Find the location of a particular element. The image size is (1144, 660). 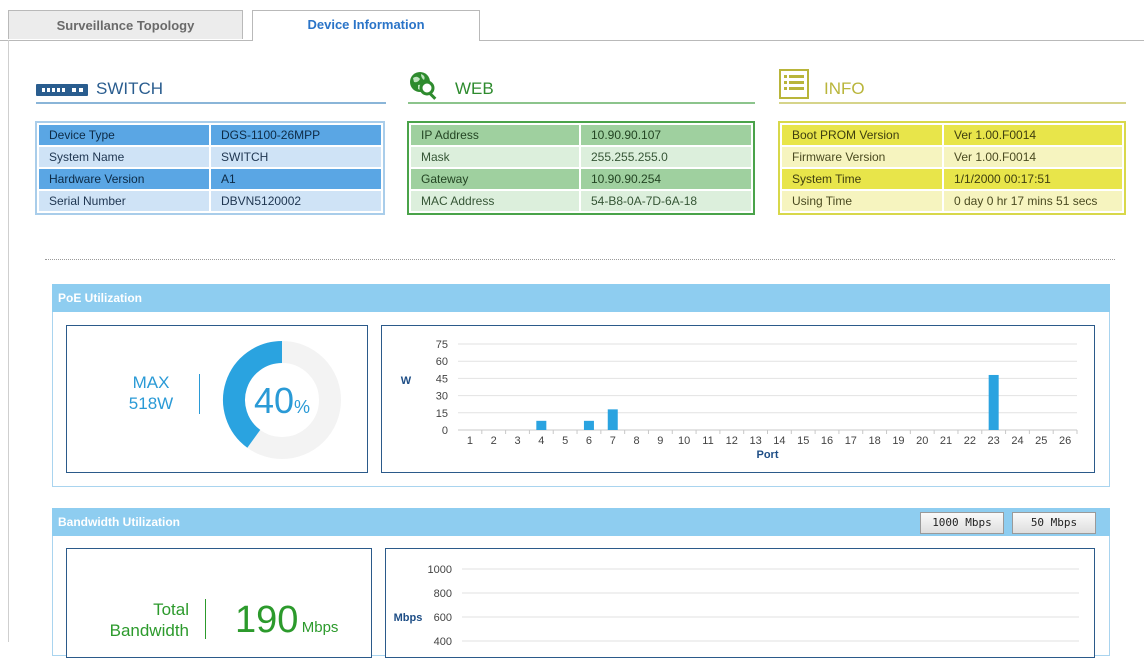

x-tick-label: 19 is located at coordinates (898, 441).